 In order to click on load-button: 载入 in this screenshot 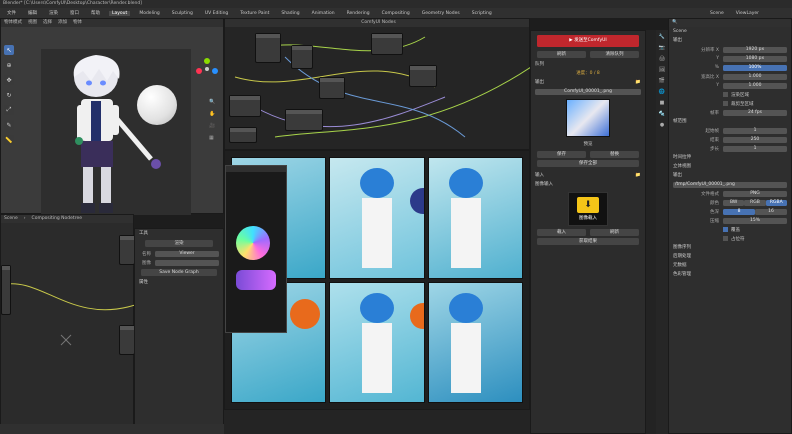, I will do `click(561, 232)`.